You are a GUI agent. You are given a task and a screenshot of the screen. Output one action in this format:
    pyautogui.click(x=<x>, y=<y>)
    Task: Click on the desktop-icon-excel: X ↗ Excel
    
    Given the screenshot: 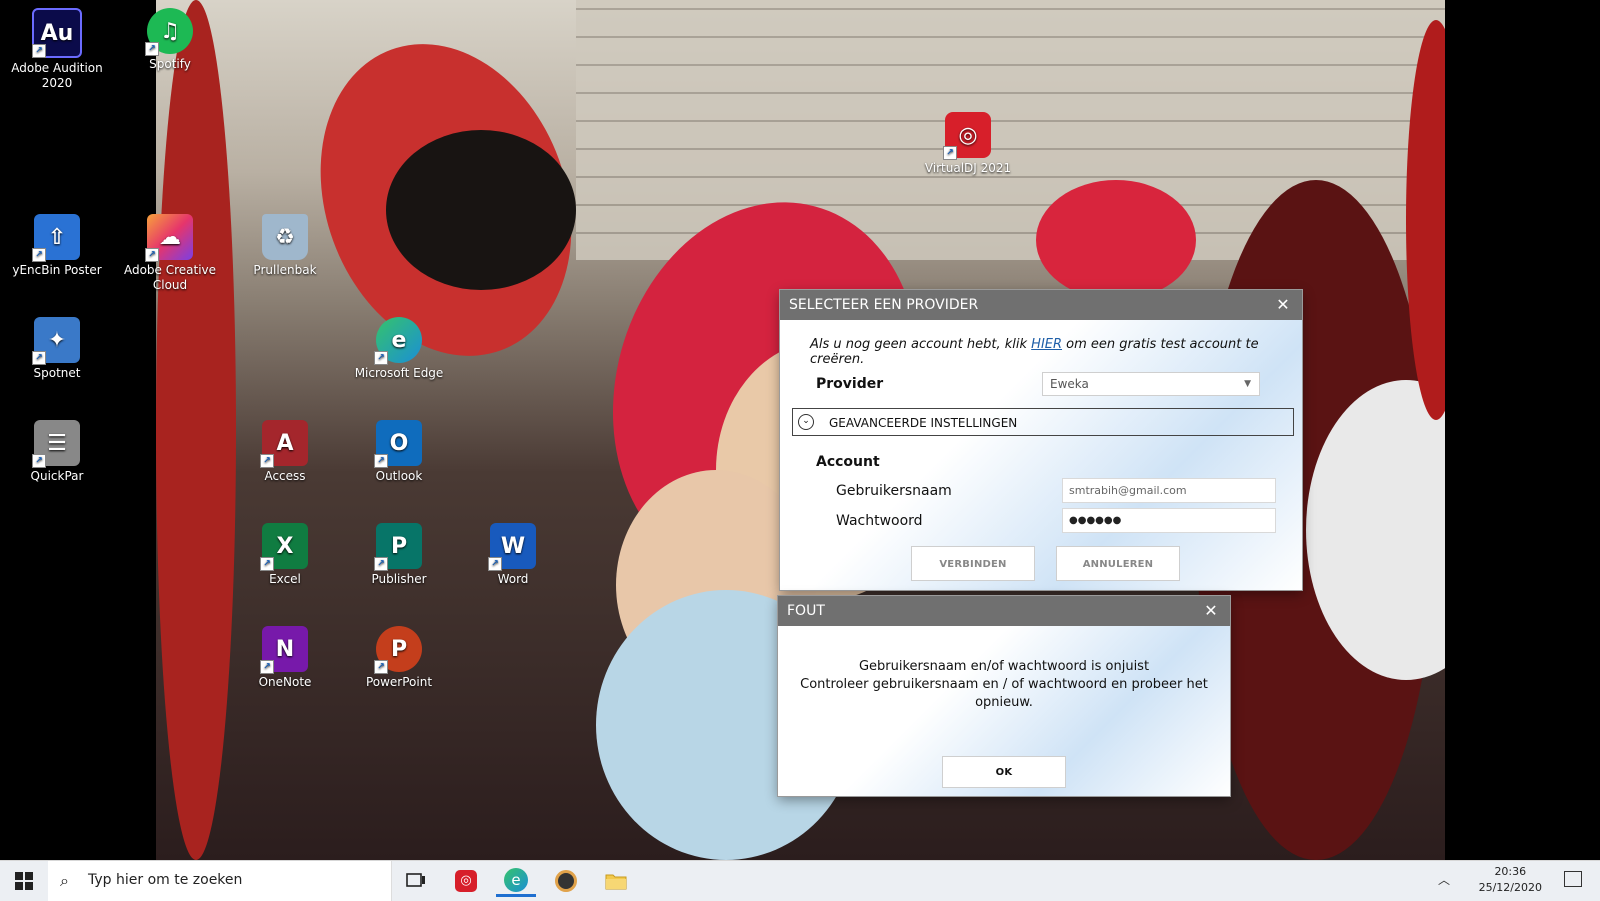 What is the action you would take?
    pyautogui.click(x=285, y=555)
    